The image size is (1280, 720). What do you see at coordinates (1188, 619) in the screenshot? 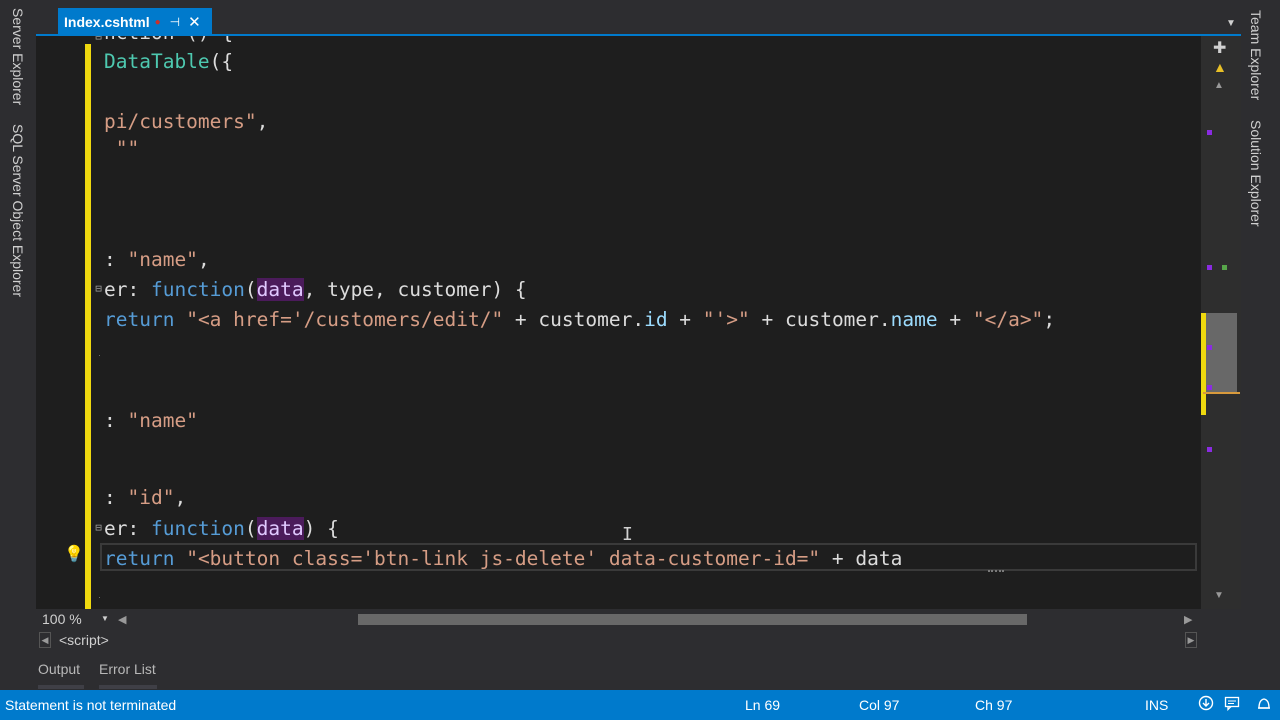
I see `scroll-right-icon: ▶` at bounding box center [1188, 619].